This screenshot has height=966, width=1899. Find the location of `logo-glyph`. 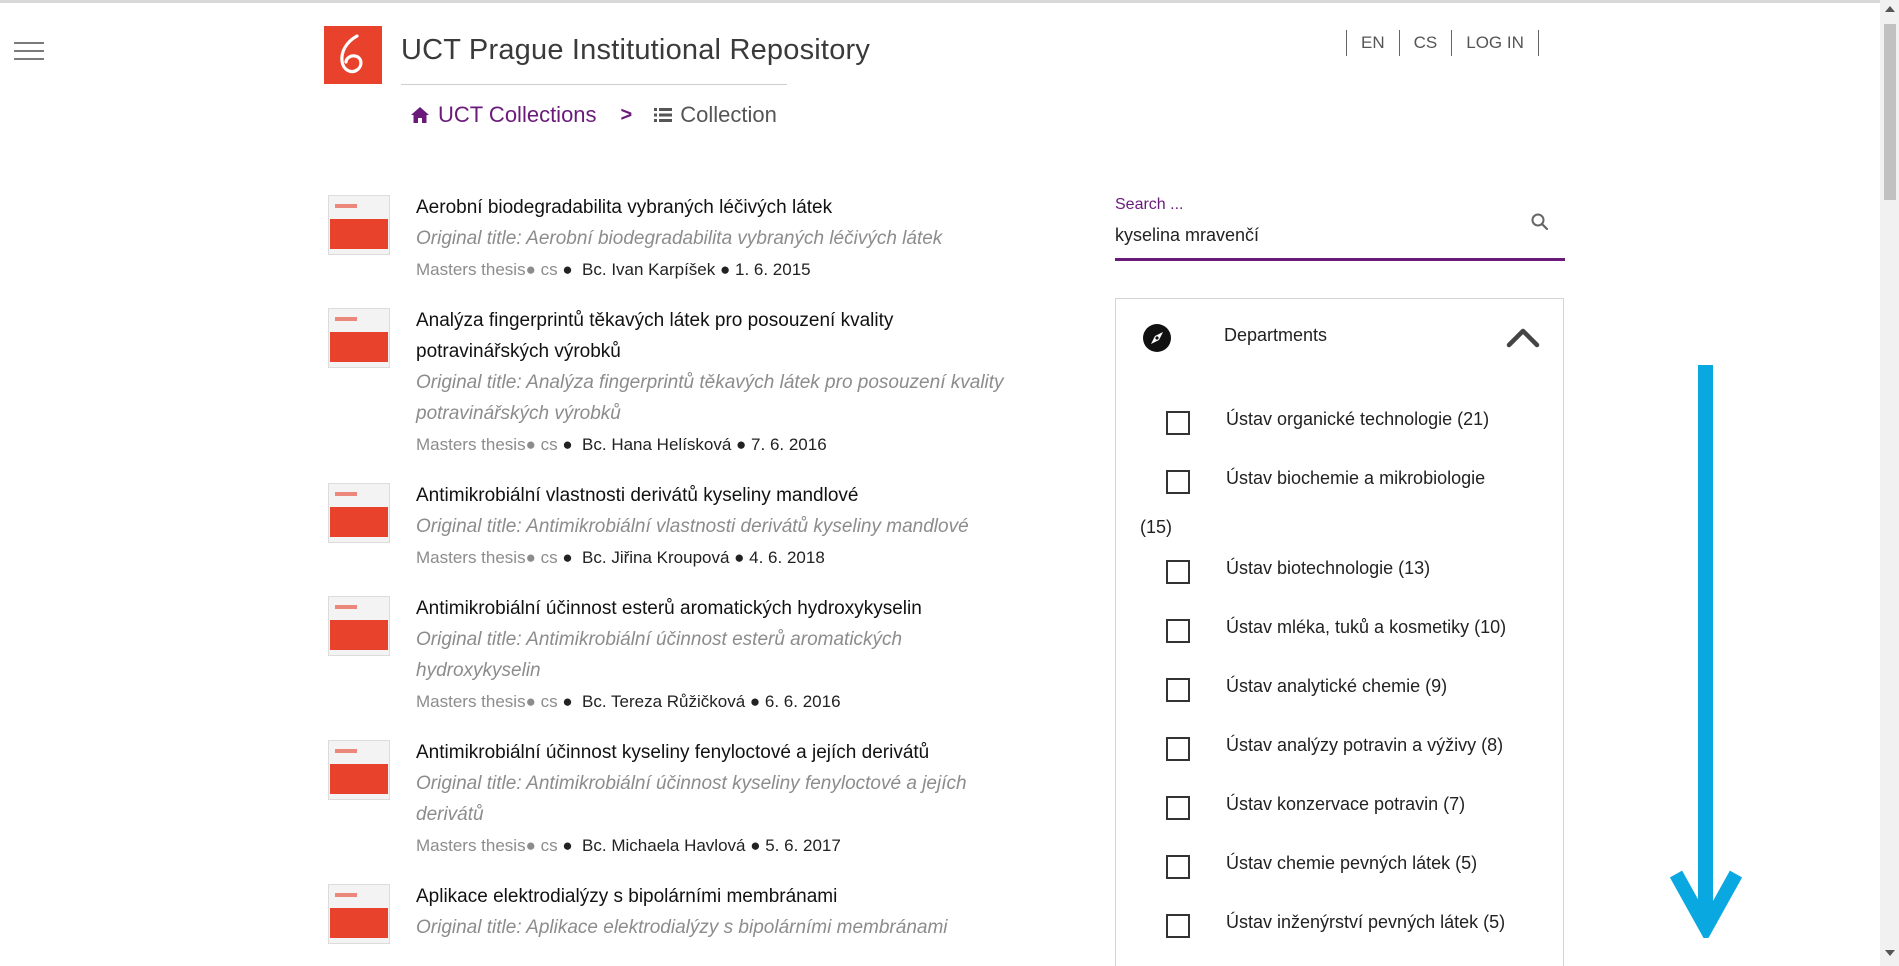

logo-glyph is located at coordinates (351, 54).